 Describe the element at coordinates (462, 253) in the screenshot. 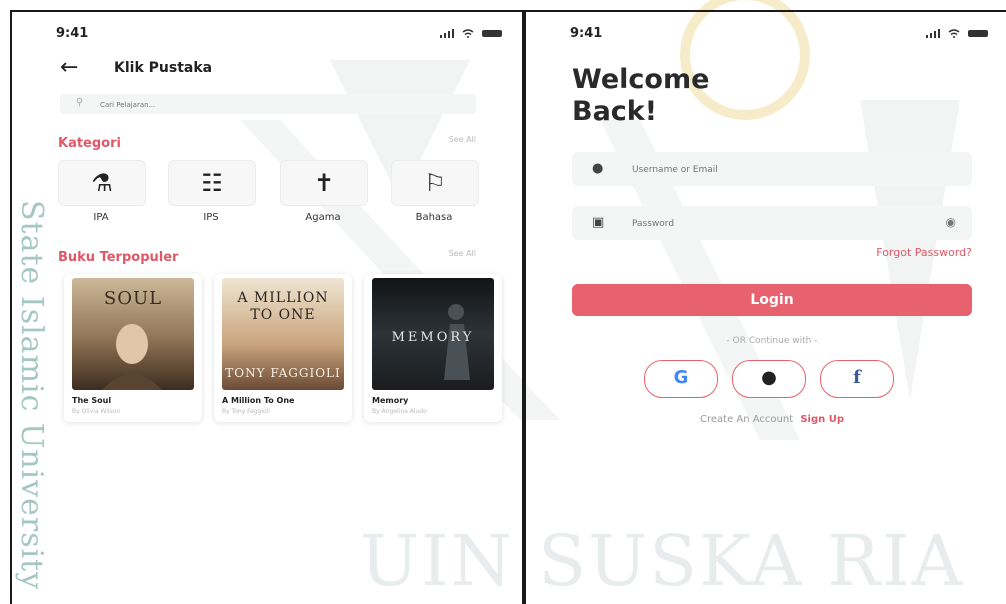

I see `see-all-populer-link: See All` at that location.